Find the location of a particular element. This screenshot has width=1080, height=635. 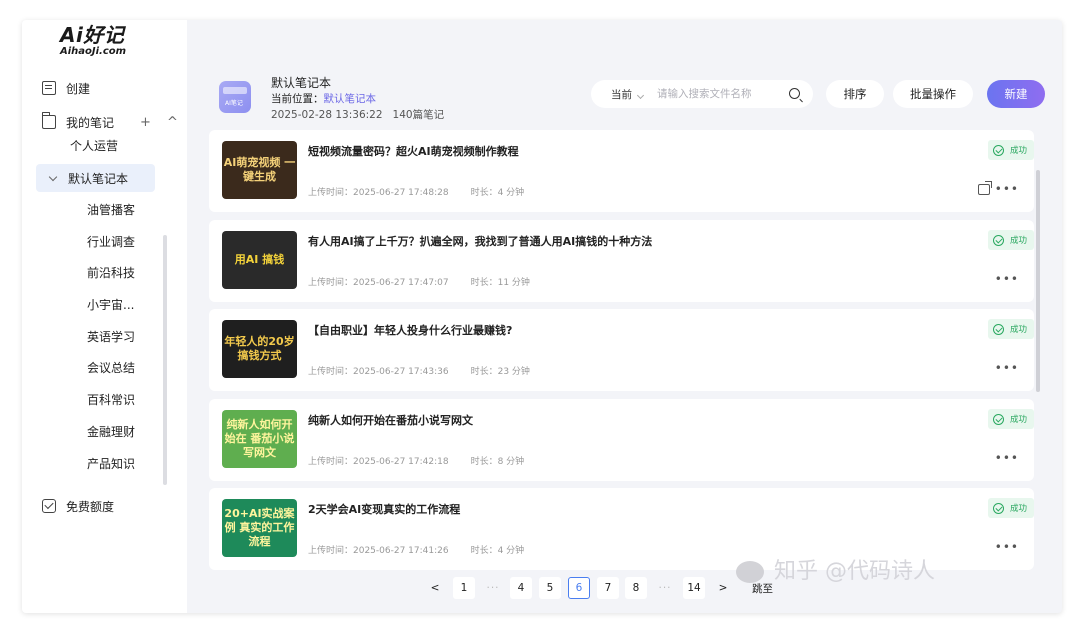

note-thumbnail: 年轻人的20岁 搞钱方式 is located at coordinates (259, 349).